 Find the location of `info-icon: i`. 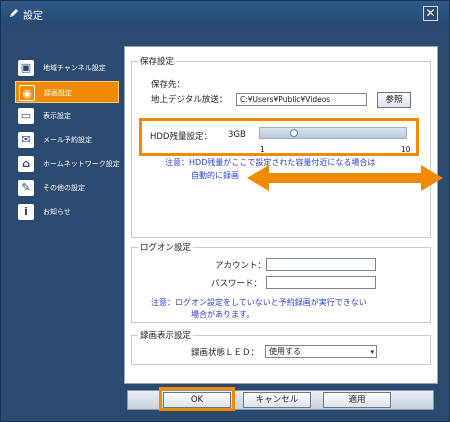

info-icon: i is located at coordinates (26, 212).